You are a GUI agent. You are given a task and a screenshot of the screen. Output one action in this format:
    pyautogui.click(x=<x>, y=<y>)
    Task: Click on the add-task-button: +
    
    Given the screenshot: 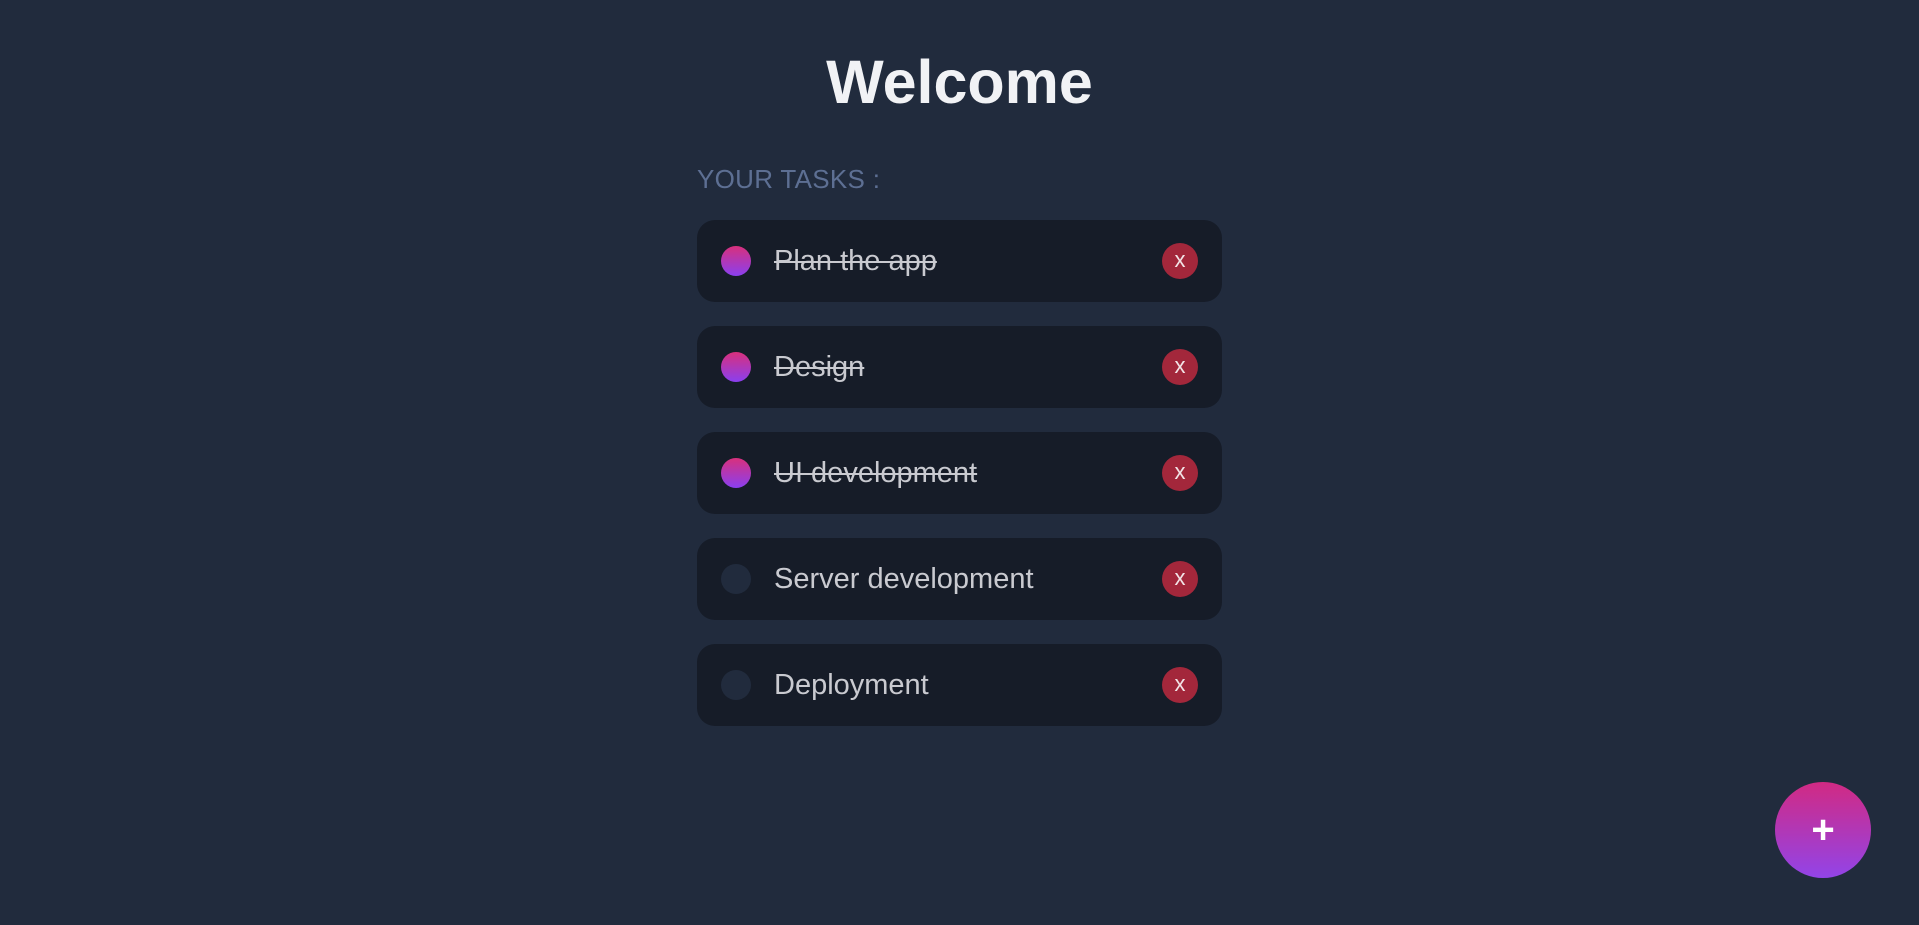 What is the action you would take?
    pyautogui.click(x=1823, y=830)
    